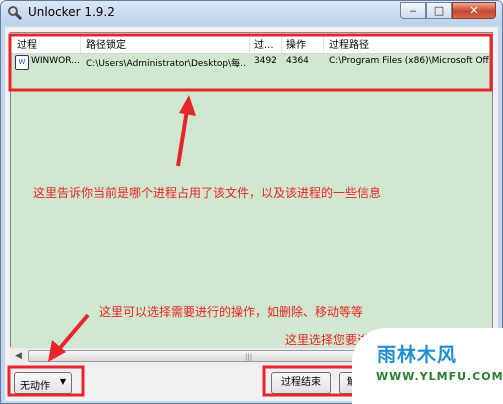  I want to click on watermark-title: 雨林木风, so click(417, 355).